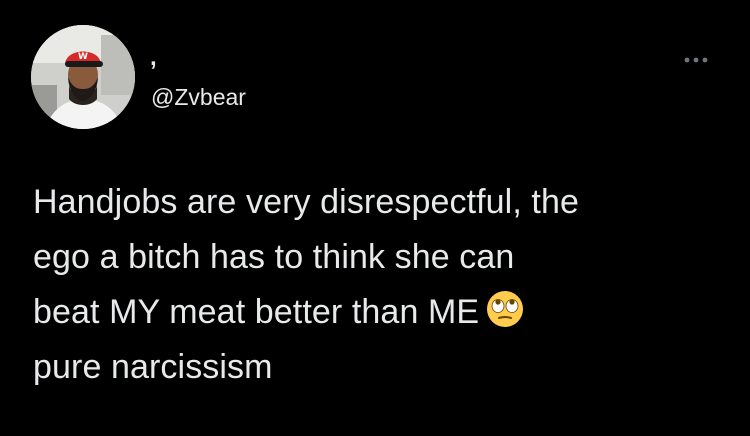 Image resolution: width=750 pixels, height=436 pixels. I want to click on more-options-icon, so click(696, 60).